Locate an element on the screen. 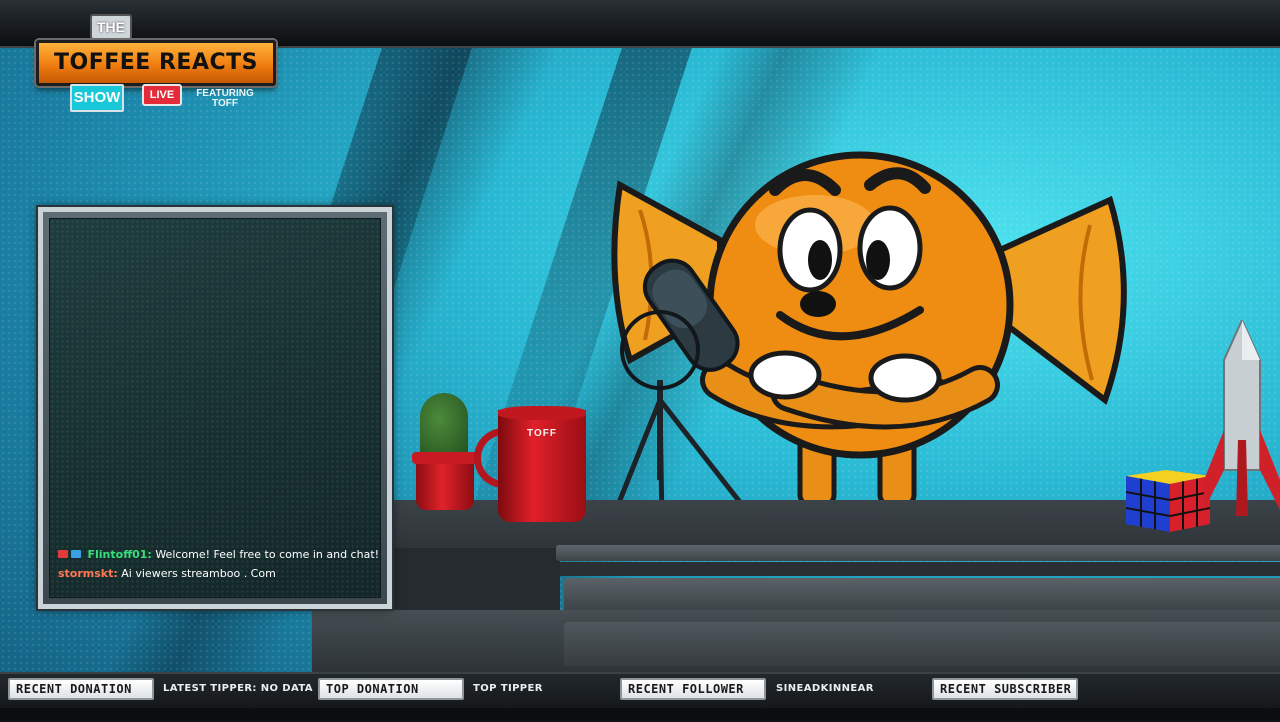 The image size is (1280, 722). cactus-pot-rim is located at coordinates (445, 458).